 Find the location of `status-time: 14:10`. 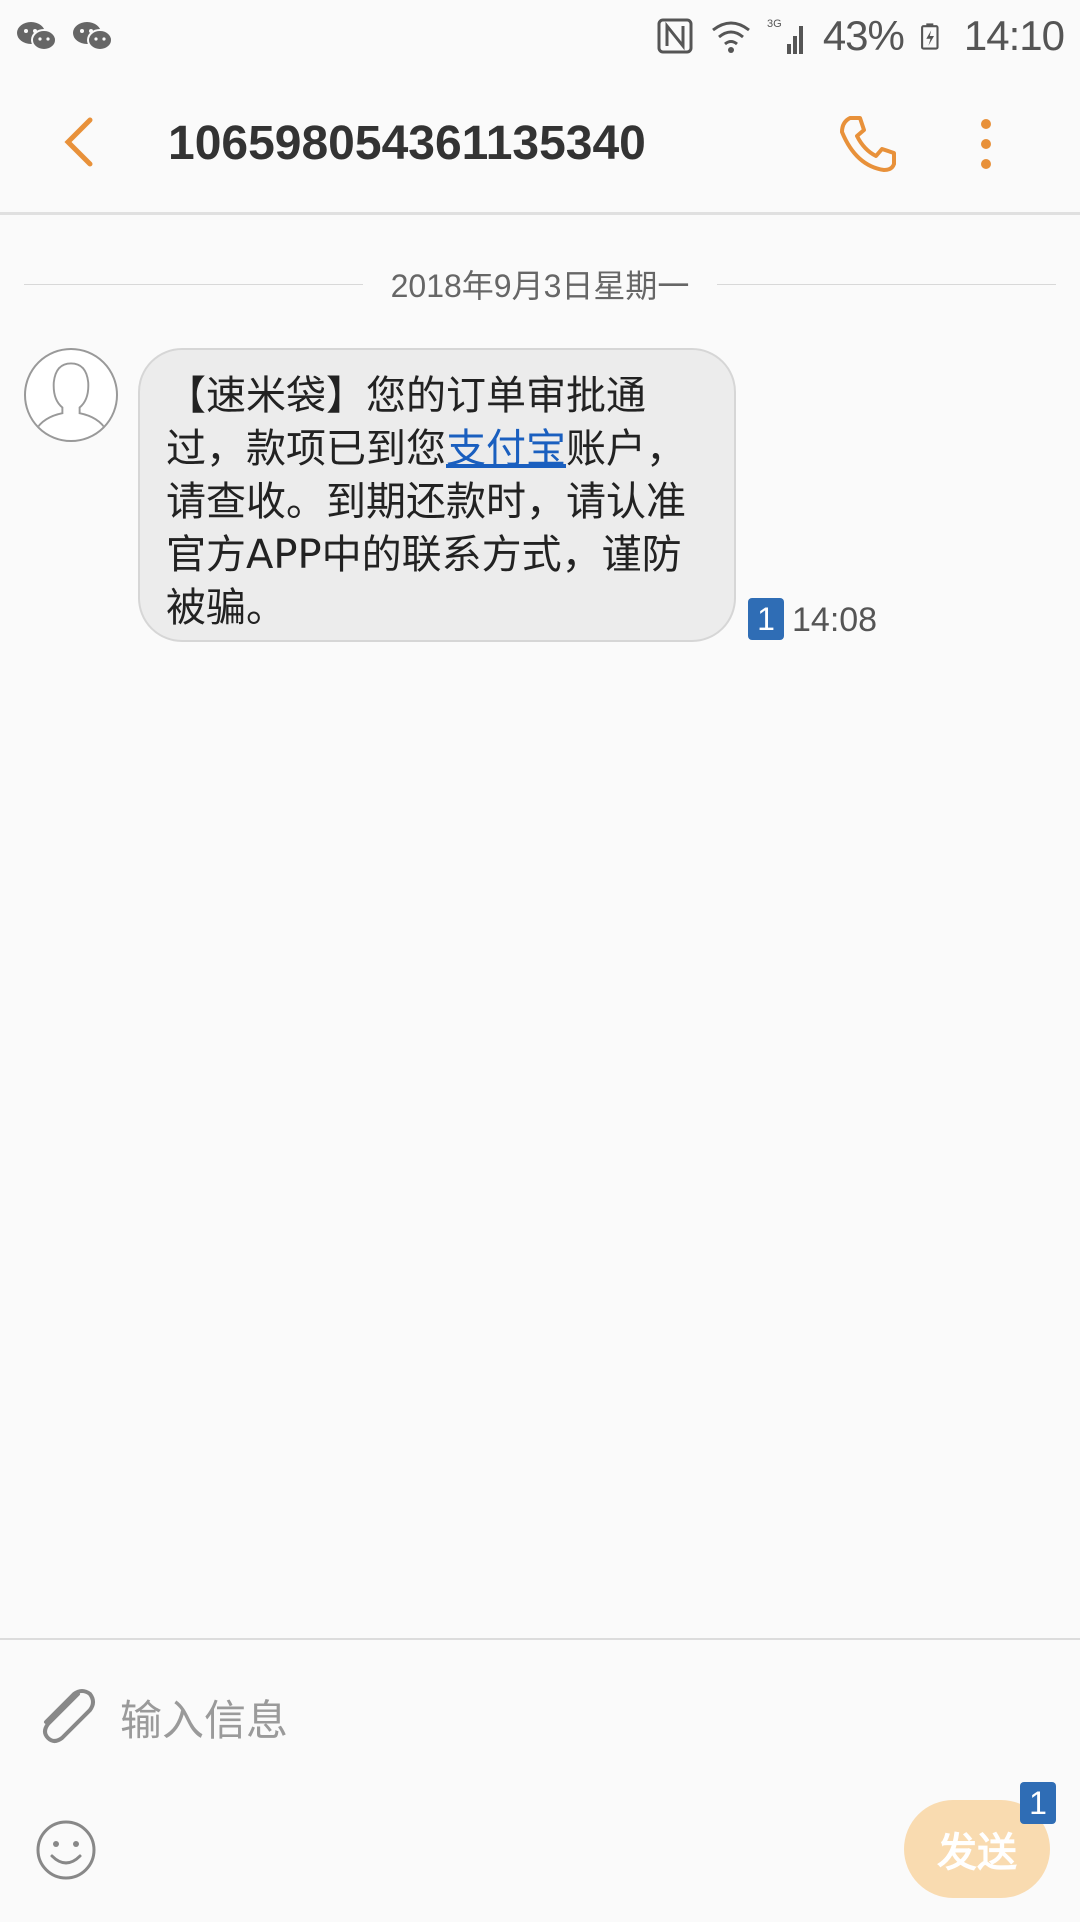

status-time: 14:10 is located at coordinates (1014, 35).